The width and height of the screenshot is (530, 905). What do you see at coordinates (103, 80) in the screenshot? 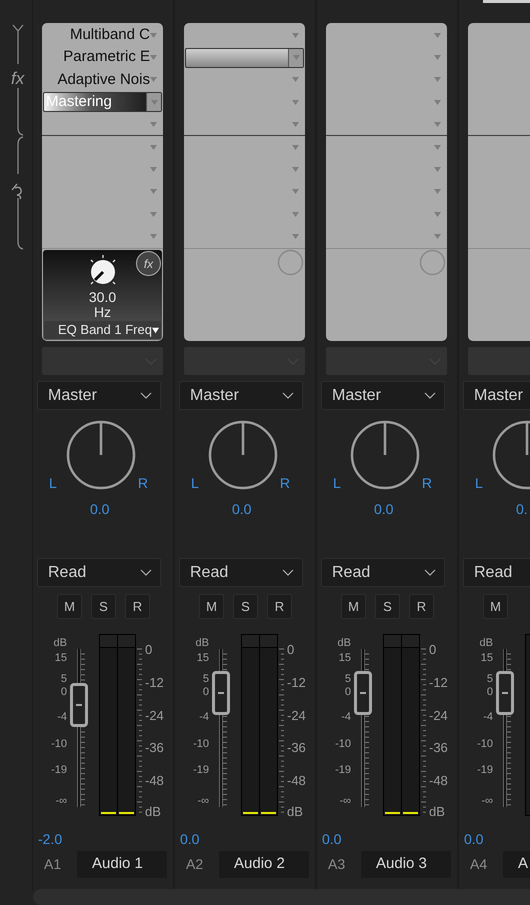
I see `effect-name: Adaptive Nois` at bounding box center [103, 80].